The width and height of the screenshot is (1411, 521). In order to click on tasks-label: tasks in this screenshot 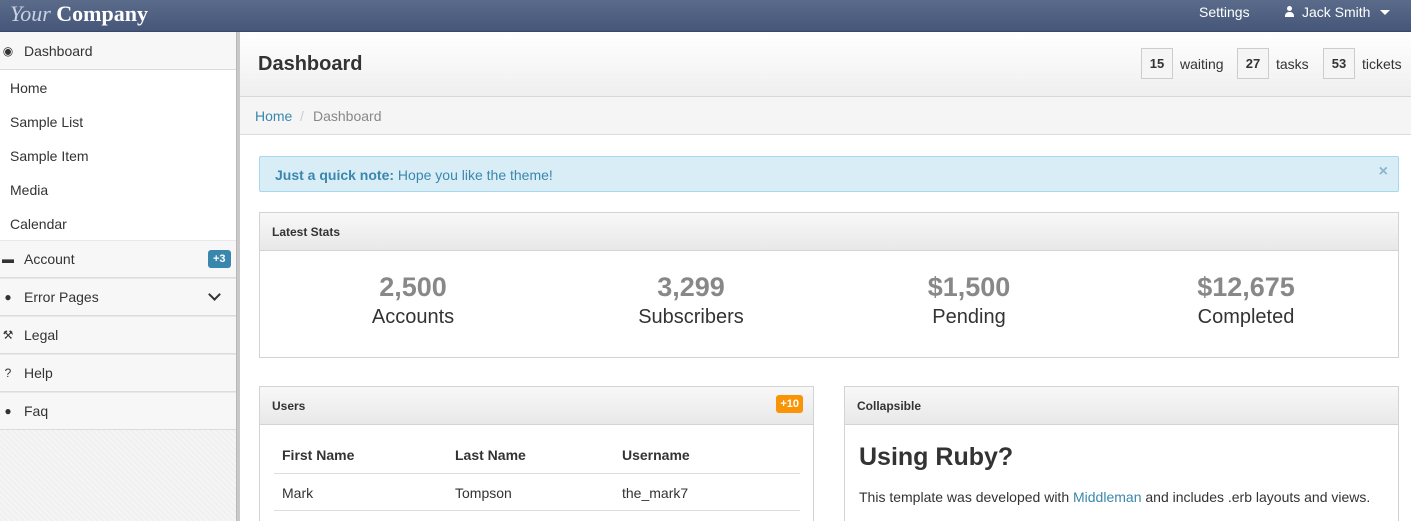, I will do `click(1292, 64)`.